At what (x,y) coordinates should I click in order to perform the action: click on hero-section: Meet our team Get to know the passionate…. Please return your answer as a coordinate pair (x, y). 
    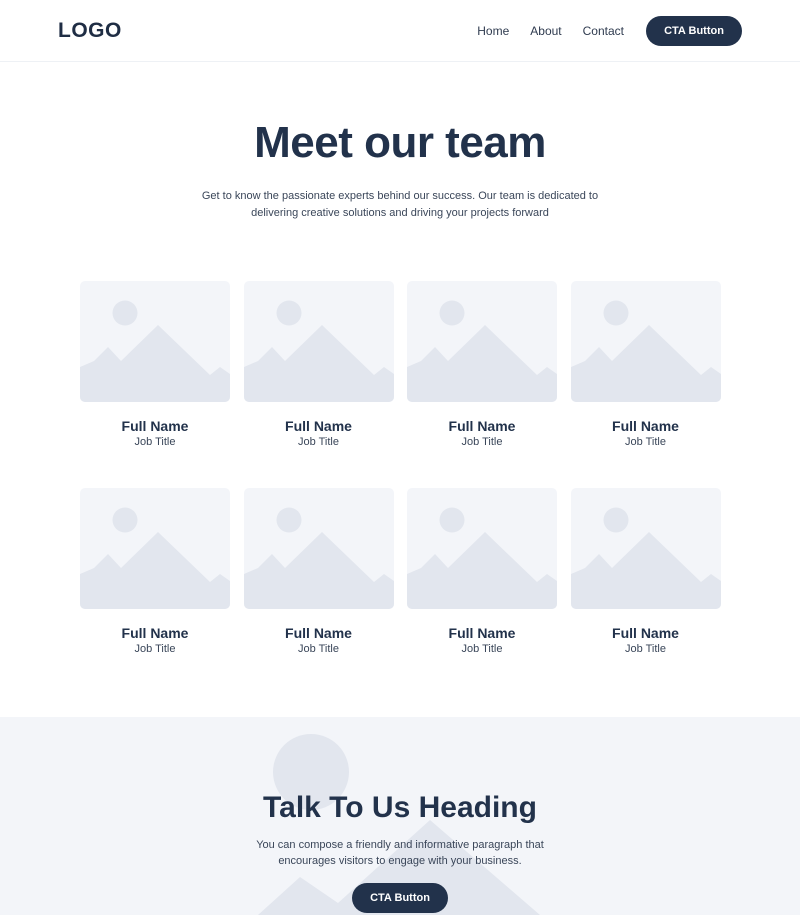
    Looking at the image, I should click on (400, 170).